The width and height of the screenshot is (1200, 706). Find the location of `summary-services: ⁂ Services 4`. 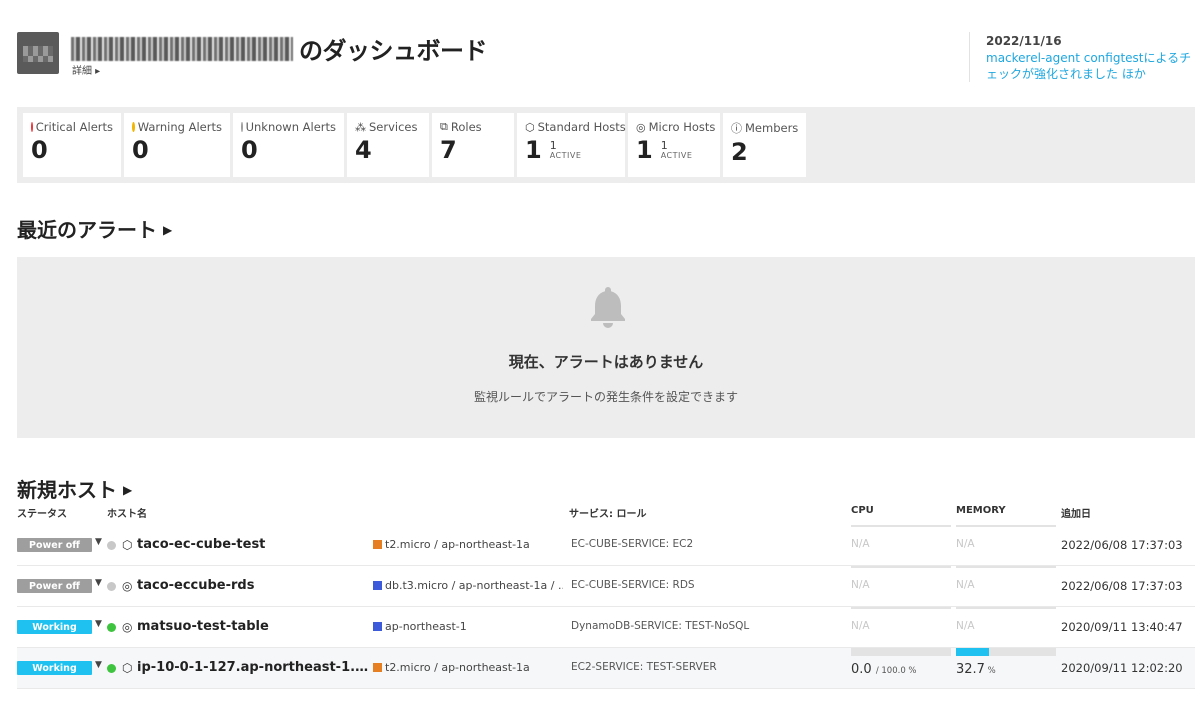

summary-services: ⁂ Services 4 is located at coordinates (388, 145).